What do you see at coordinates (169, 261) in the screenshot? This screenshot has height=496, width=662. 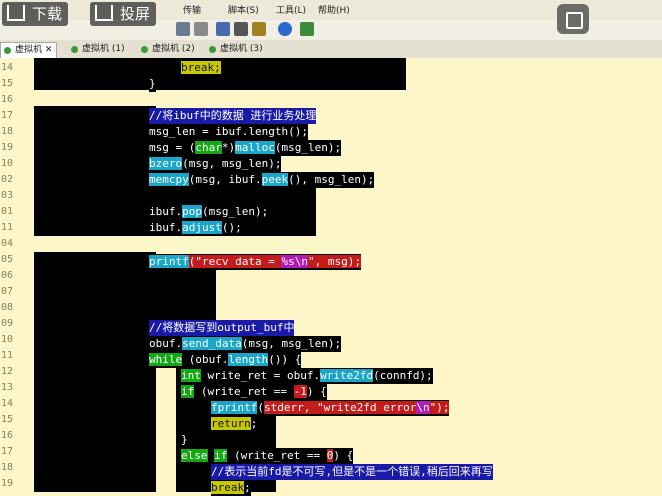 I see `function-name: printf` at bounding box center [169, 261].